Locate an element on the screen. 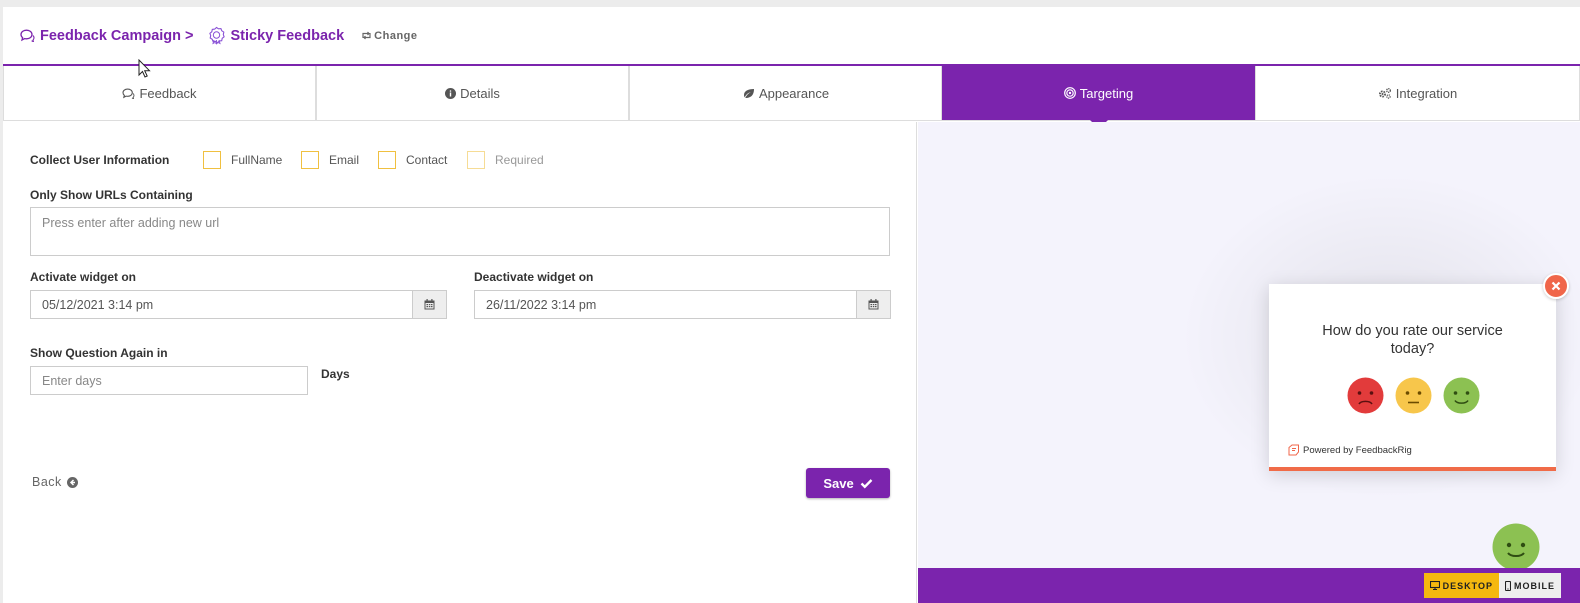  email-label: Email is located at coordinates (344, 160).